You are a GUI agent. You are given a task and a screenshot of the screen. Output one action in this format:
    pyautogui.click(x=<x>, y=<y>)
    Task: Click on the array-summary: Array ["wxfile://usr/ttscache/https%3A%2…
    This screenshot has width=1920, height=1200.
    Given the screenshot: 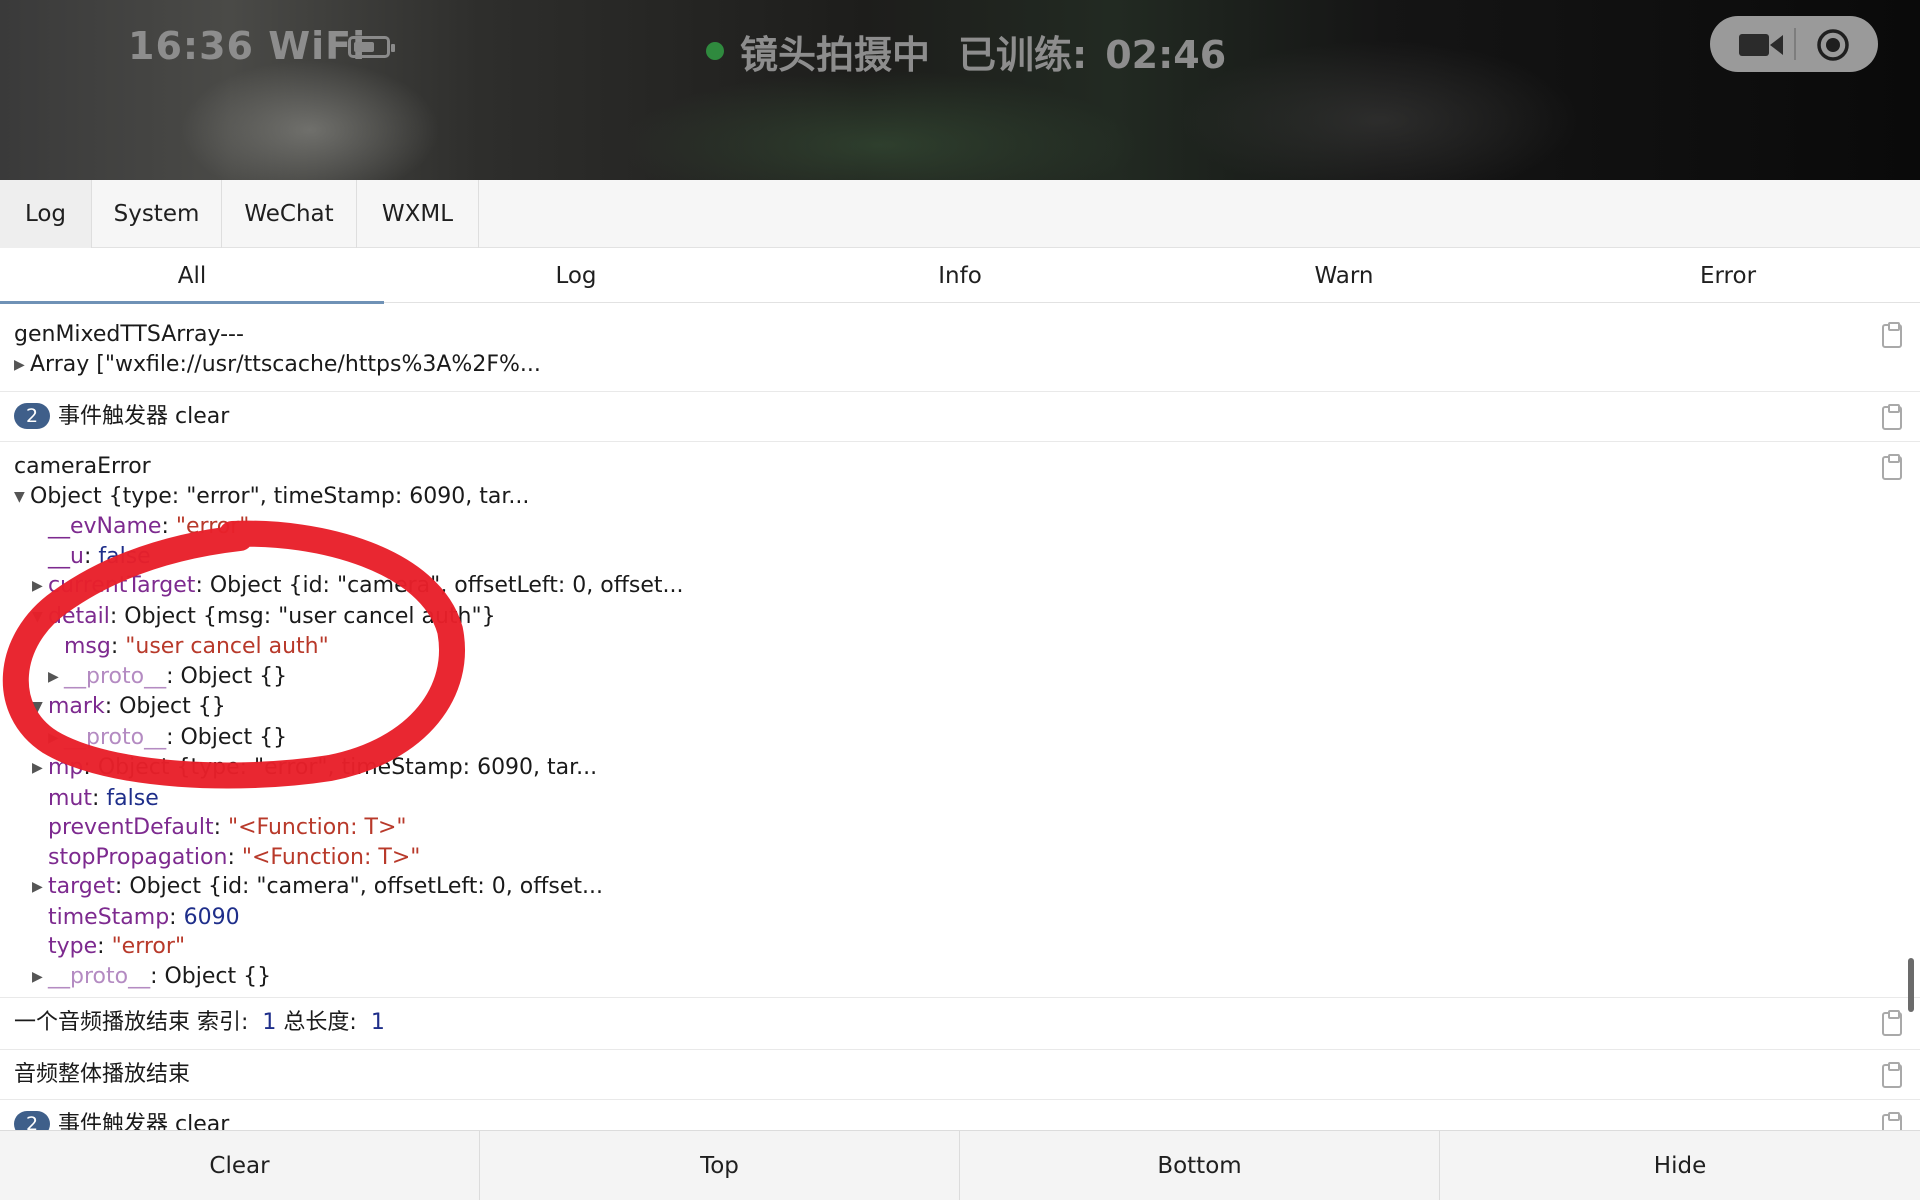 What is the action you would take?
    pyautogui.click(x=285, y=364)
    